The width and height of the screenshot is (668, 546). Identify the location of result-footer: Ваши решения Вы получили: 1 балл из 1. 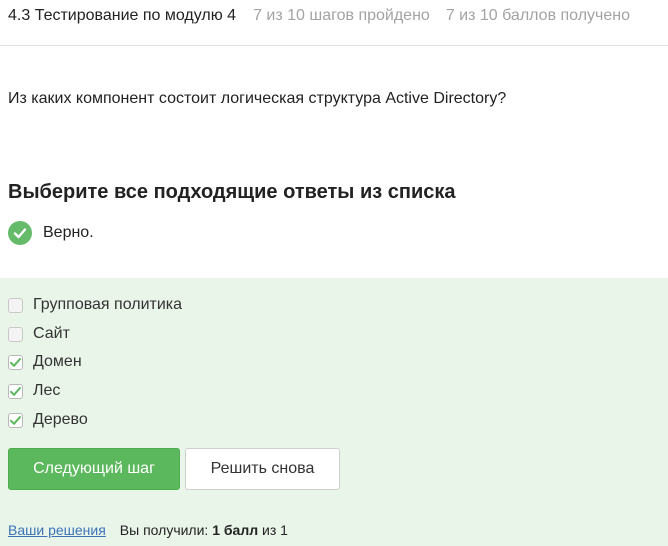
(148, 530).